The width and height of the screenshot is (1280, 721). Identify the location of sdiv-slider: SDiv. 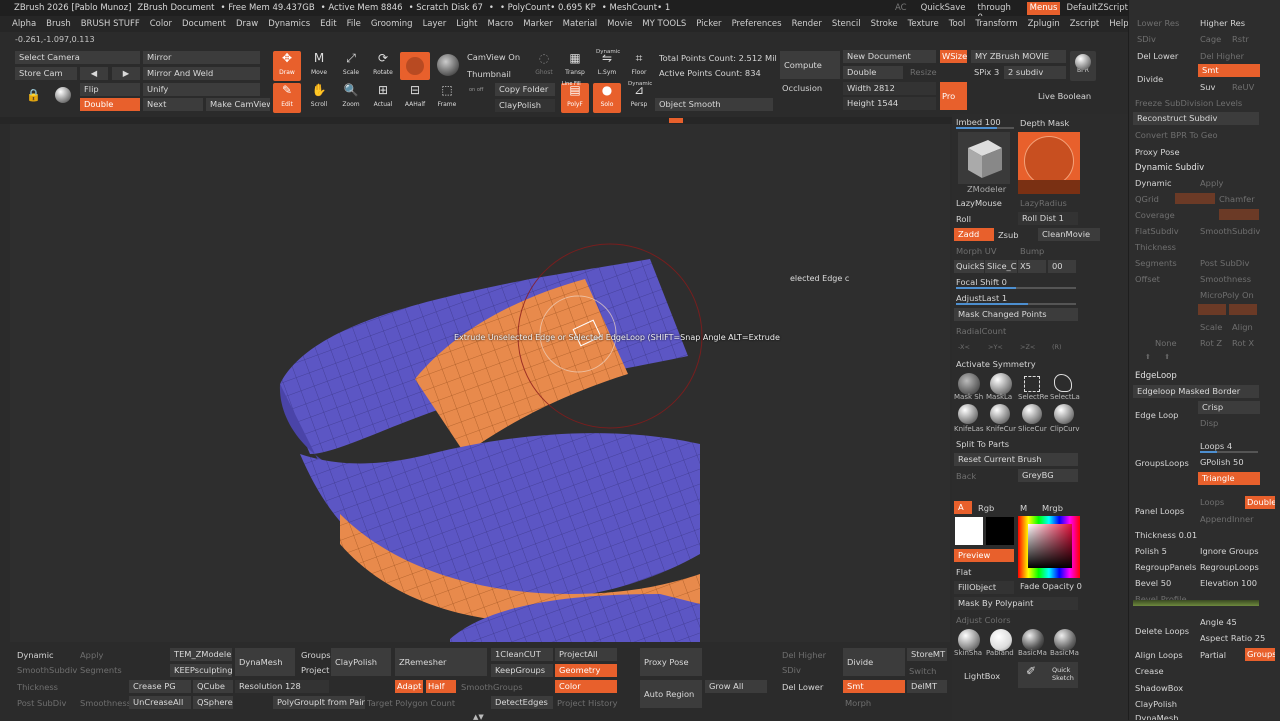
(791, 670).